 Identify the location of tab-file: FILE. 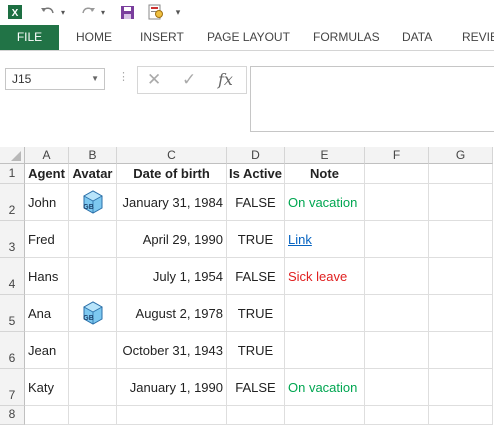
(29, 37).